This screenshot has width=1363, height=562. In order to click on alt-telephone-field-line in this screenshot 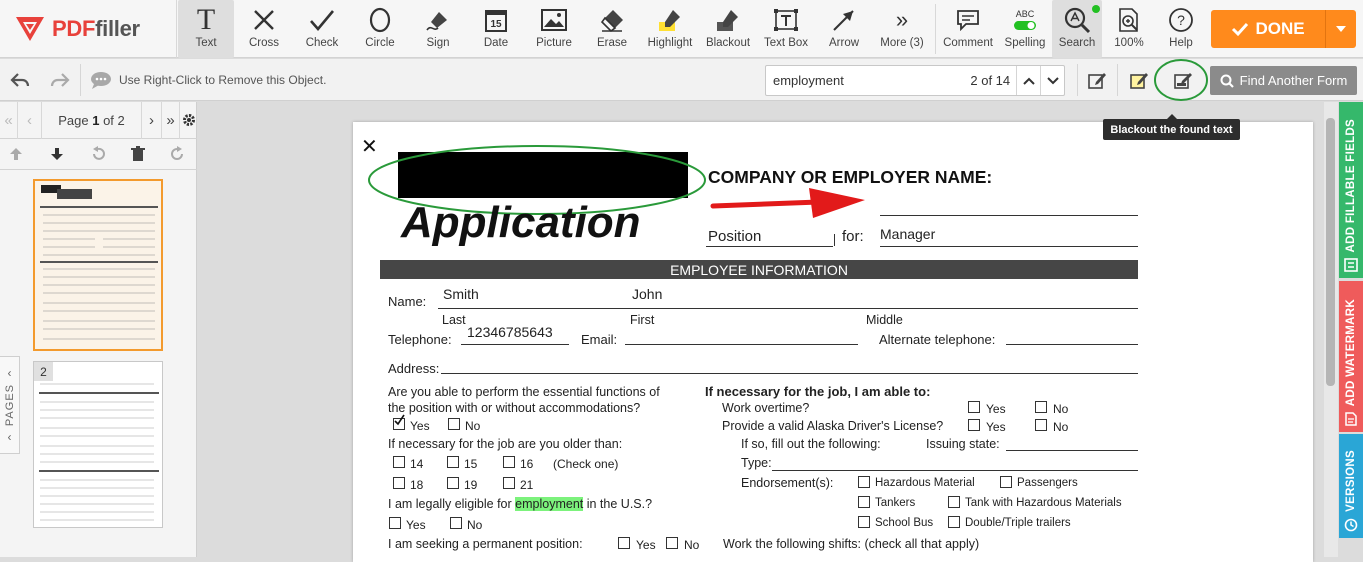, I will do `click(1072, 344)`.